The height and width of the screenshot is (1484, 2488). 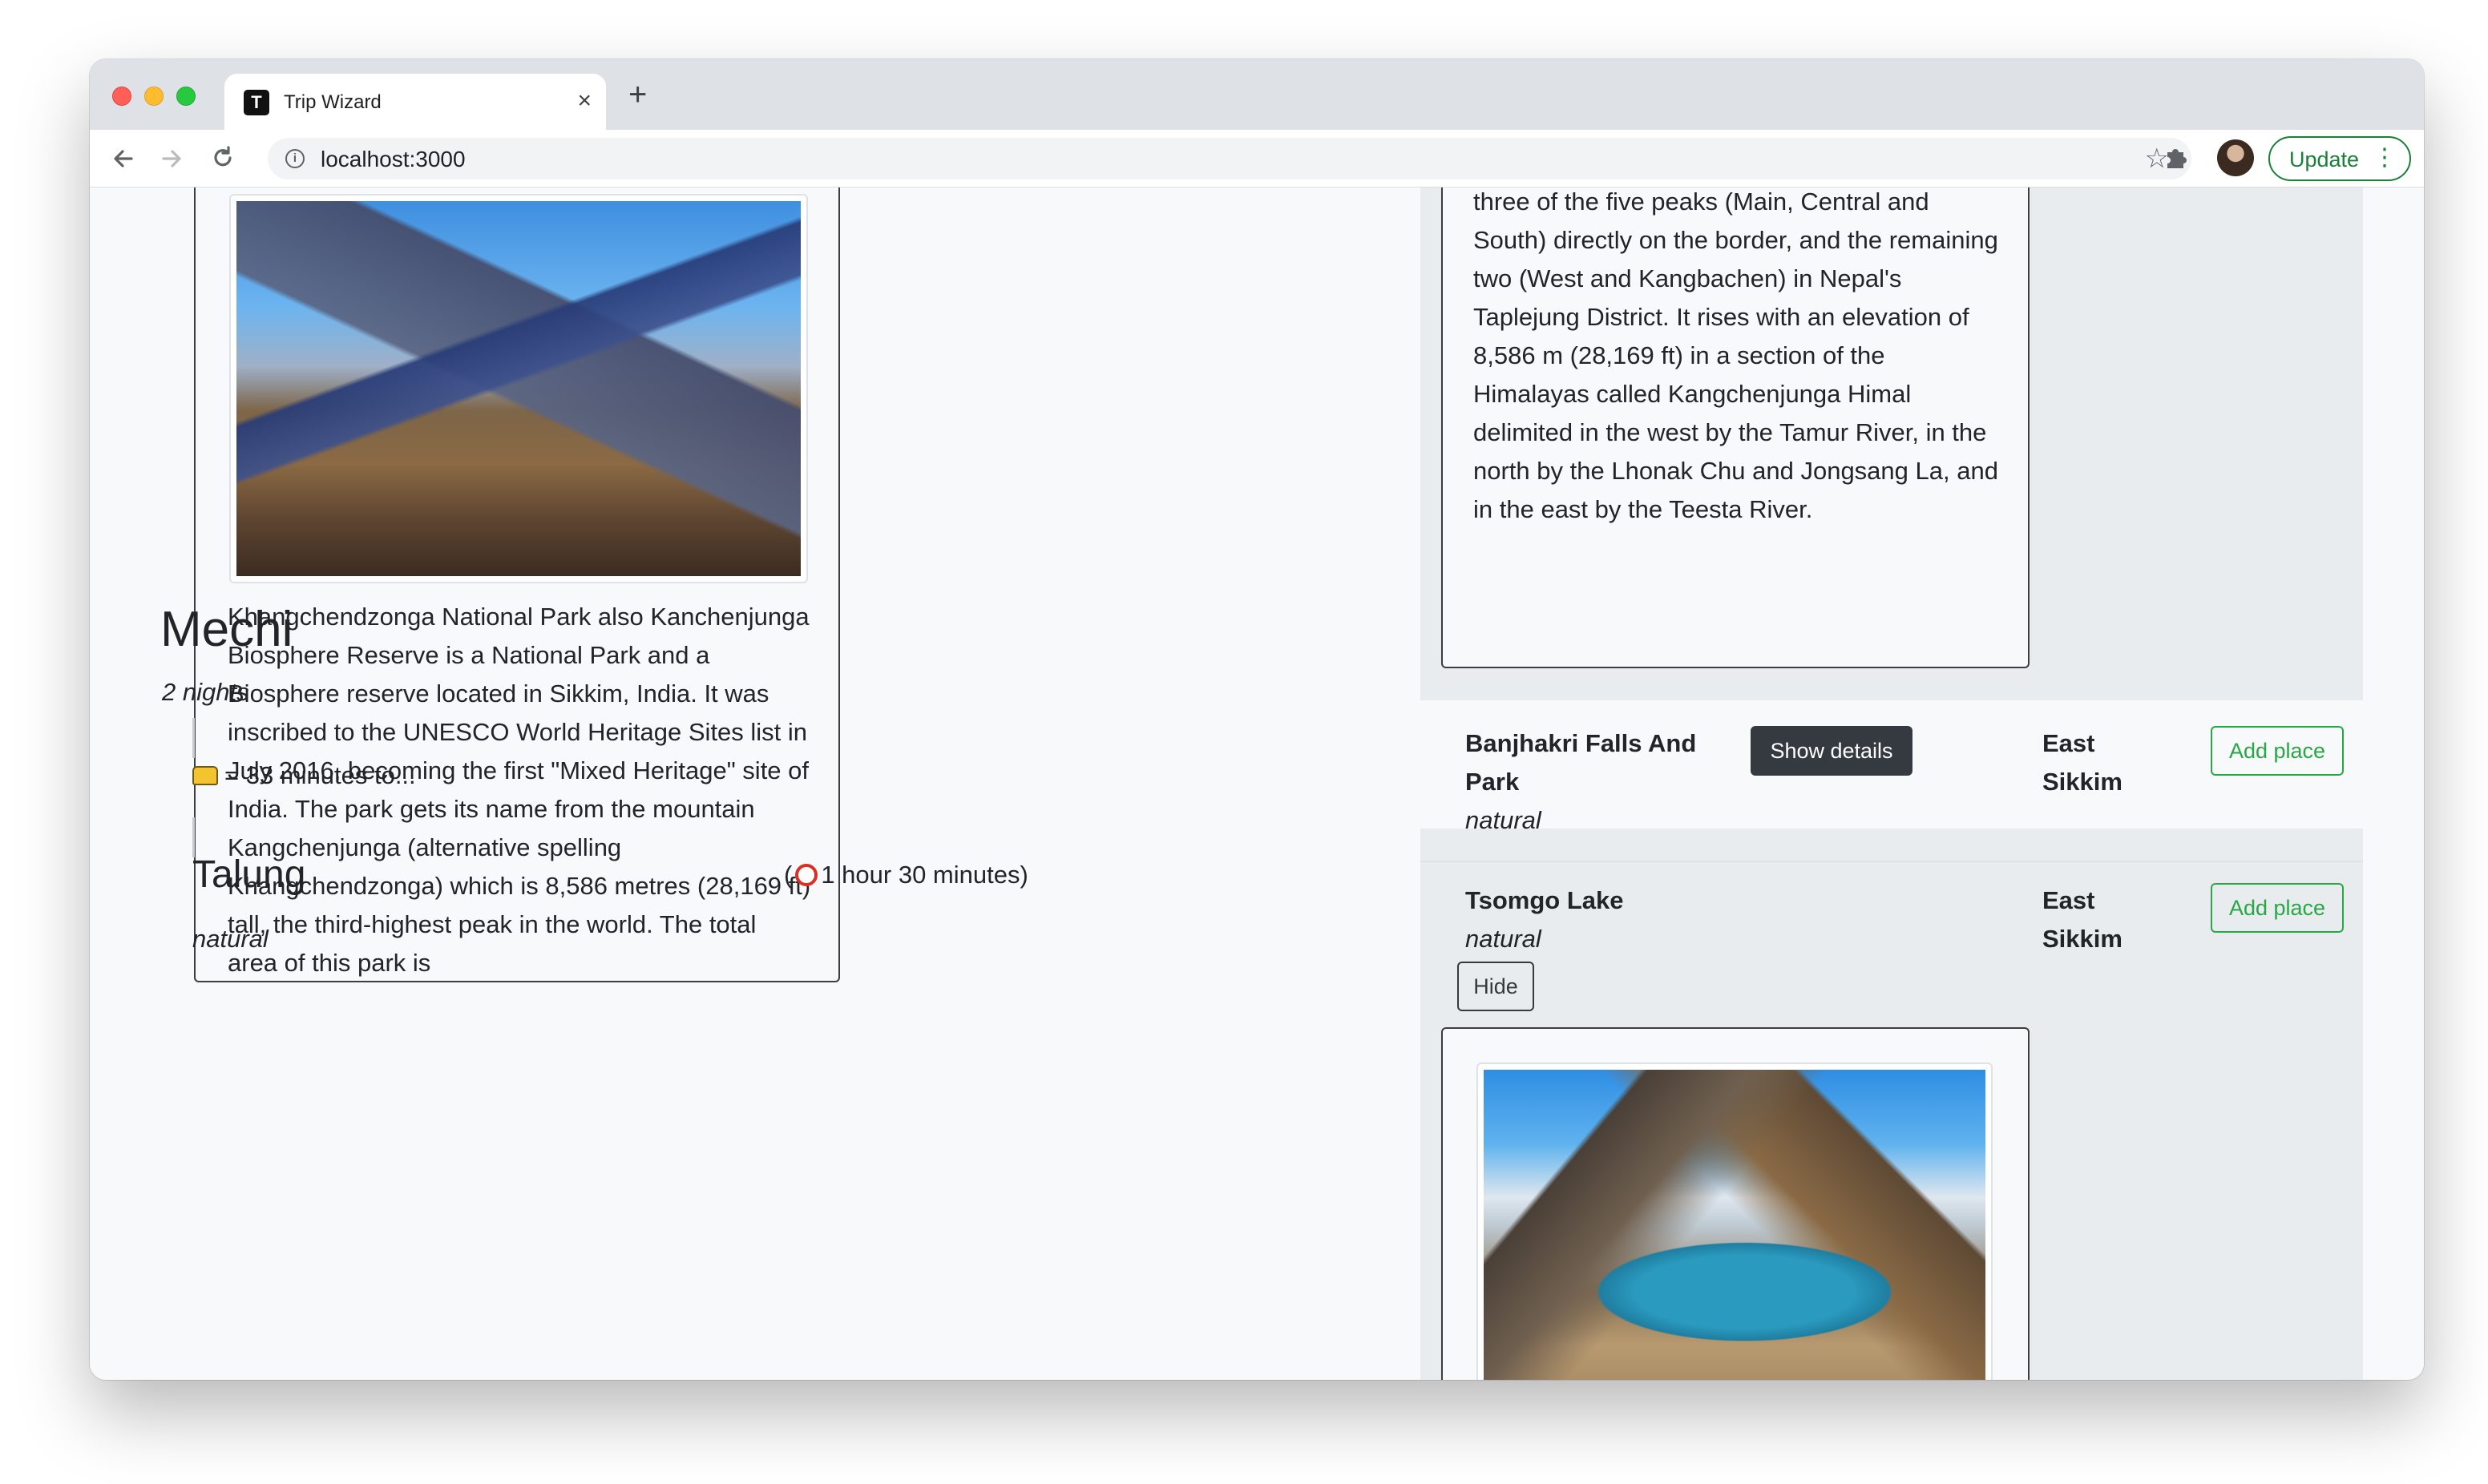 What do you see at coordinates (333, 102) in the screenshot?
I see `tab-title: Trip Wizard` at bounding box center [333, 102].